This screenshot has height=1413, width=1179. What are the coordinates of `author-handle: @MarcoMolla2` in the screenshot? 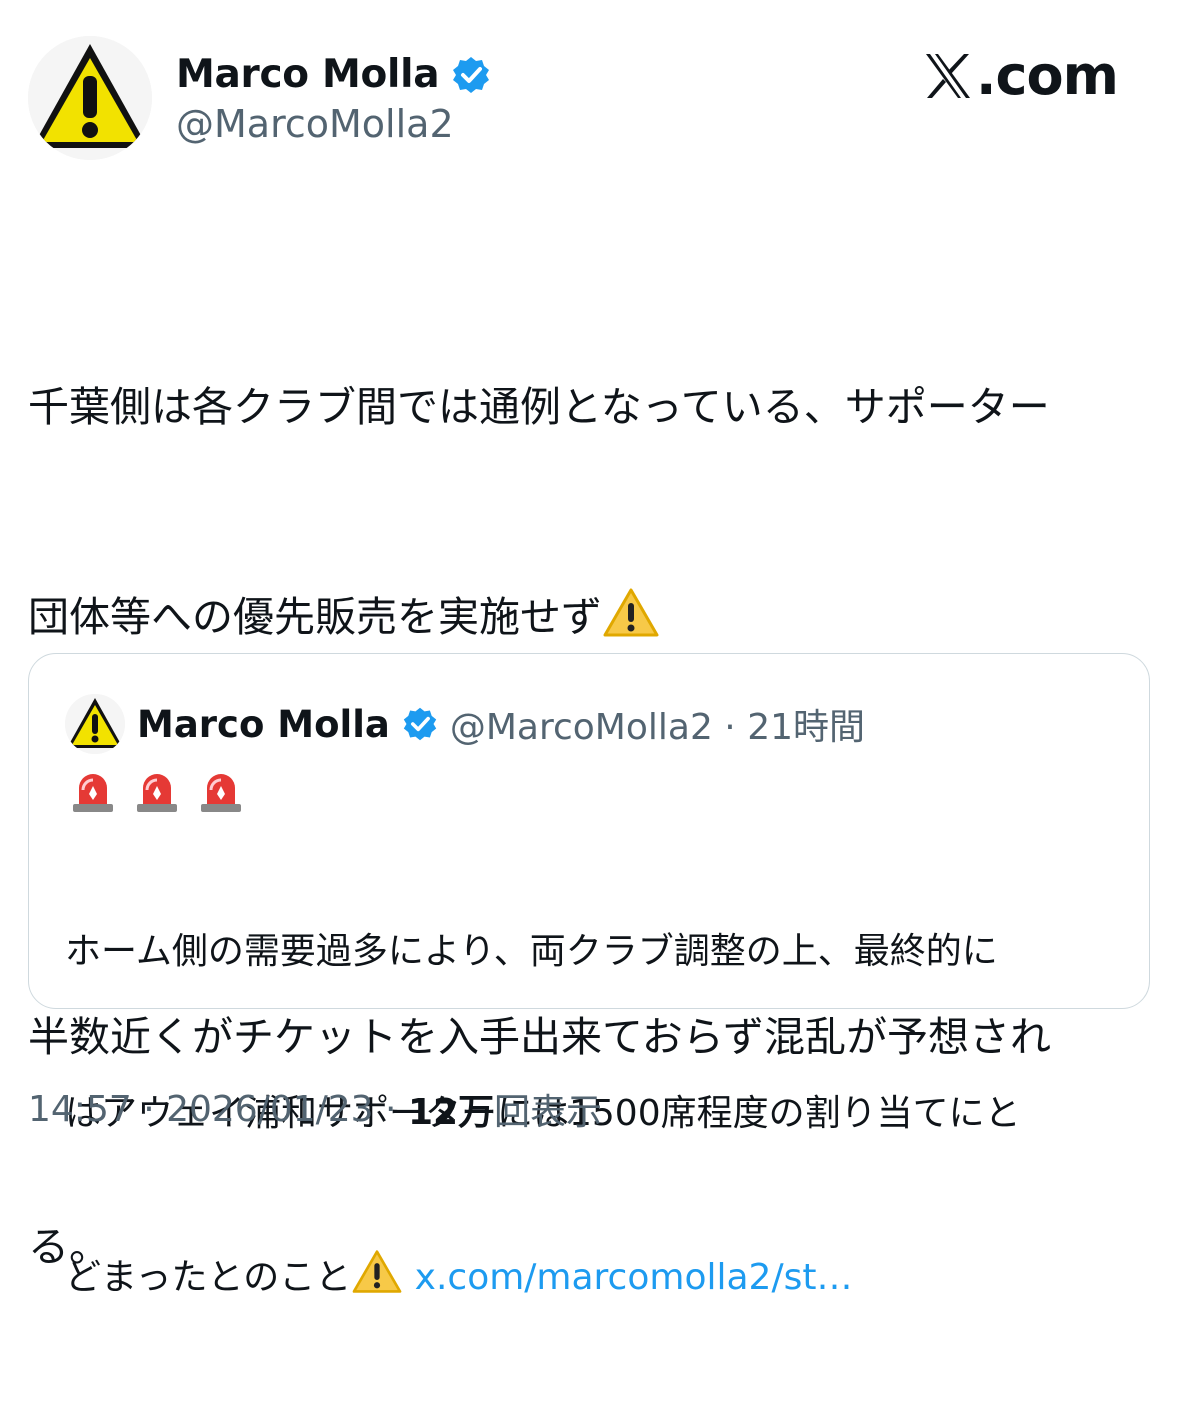 It's located at (315, 124).